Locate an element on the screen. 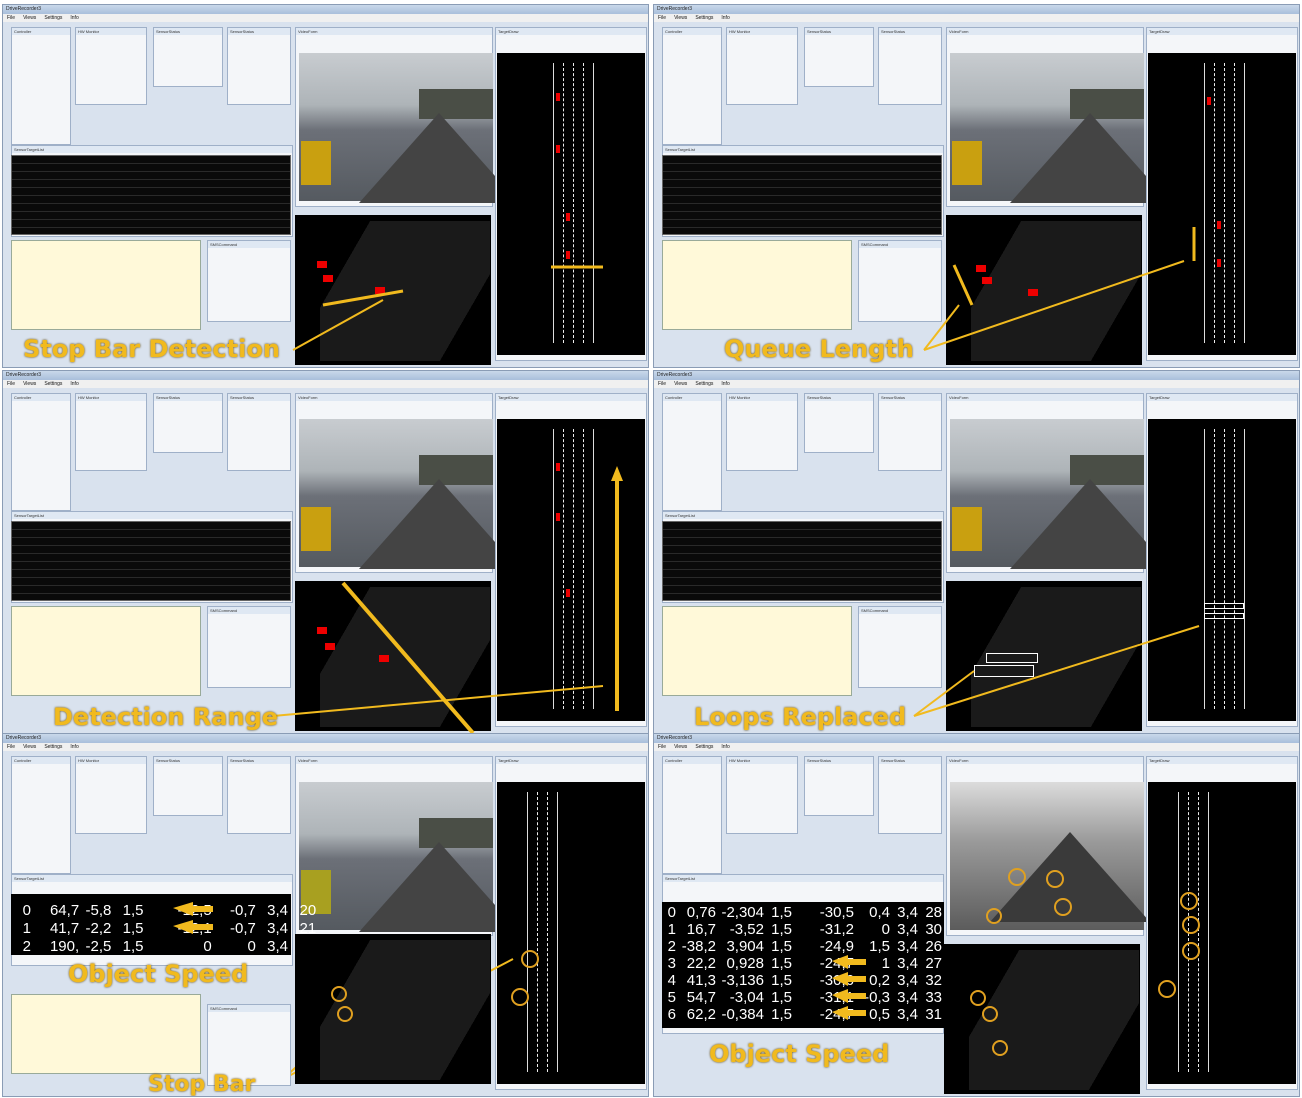 Image resolution: width=1302 pixels, height=1098 pixels. caption: Queue Length is located at coordinates (819, 349).